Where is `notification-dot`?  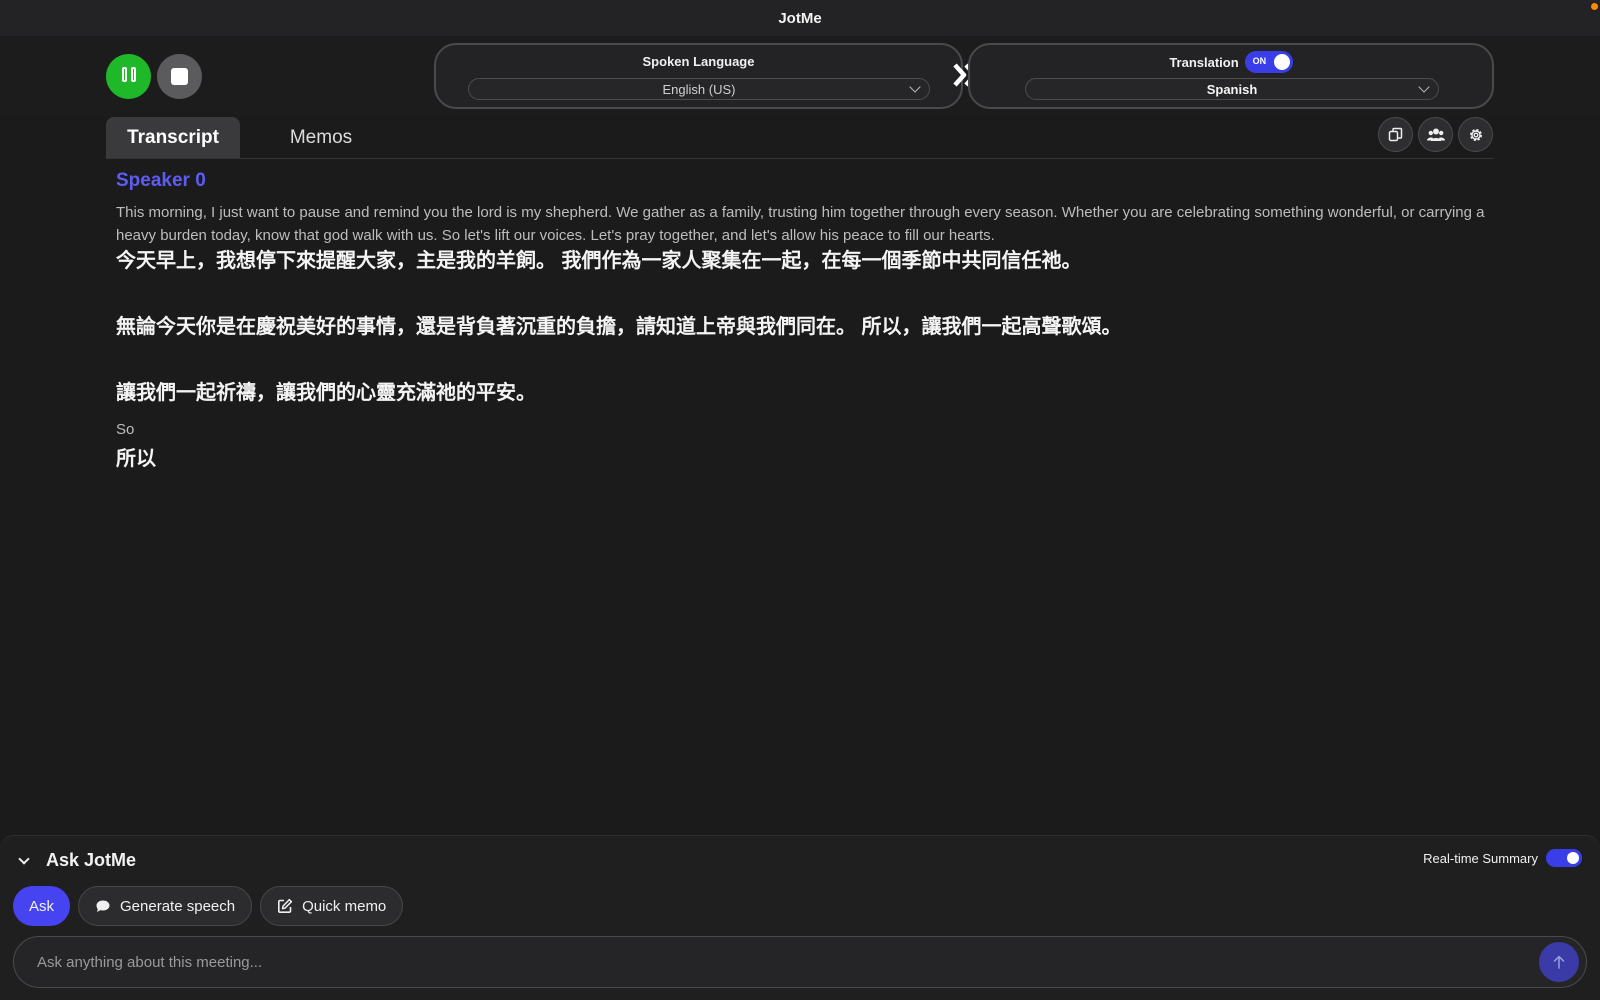
notification-dot is located at coordinates (1594, 6).